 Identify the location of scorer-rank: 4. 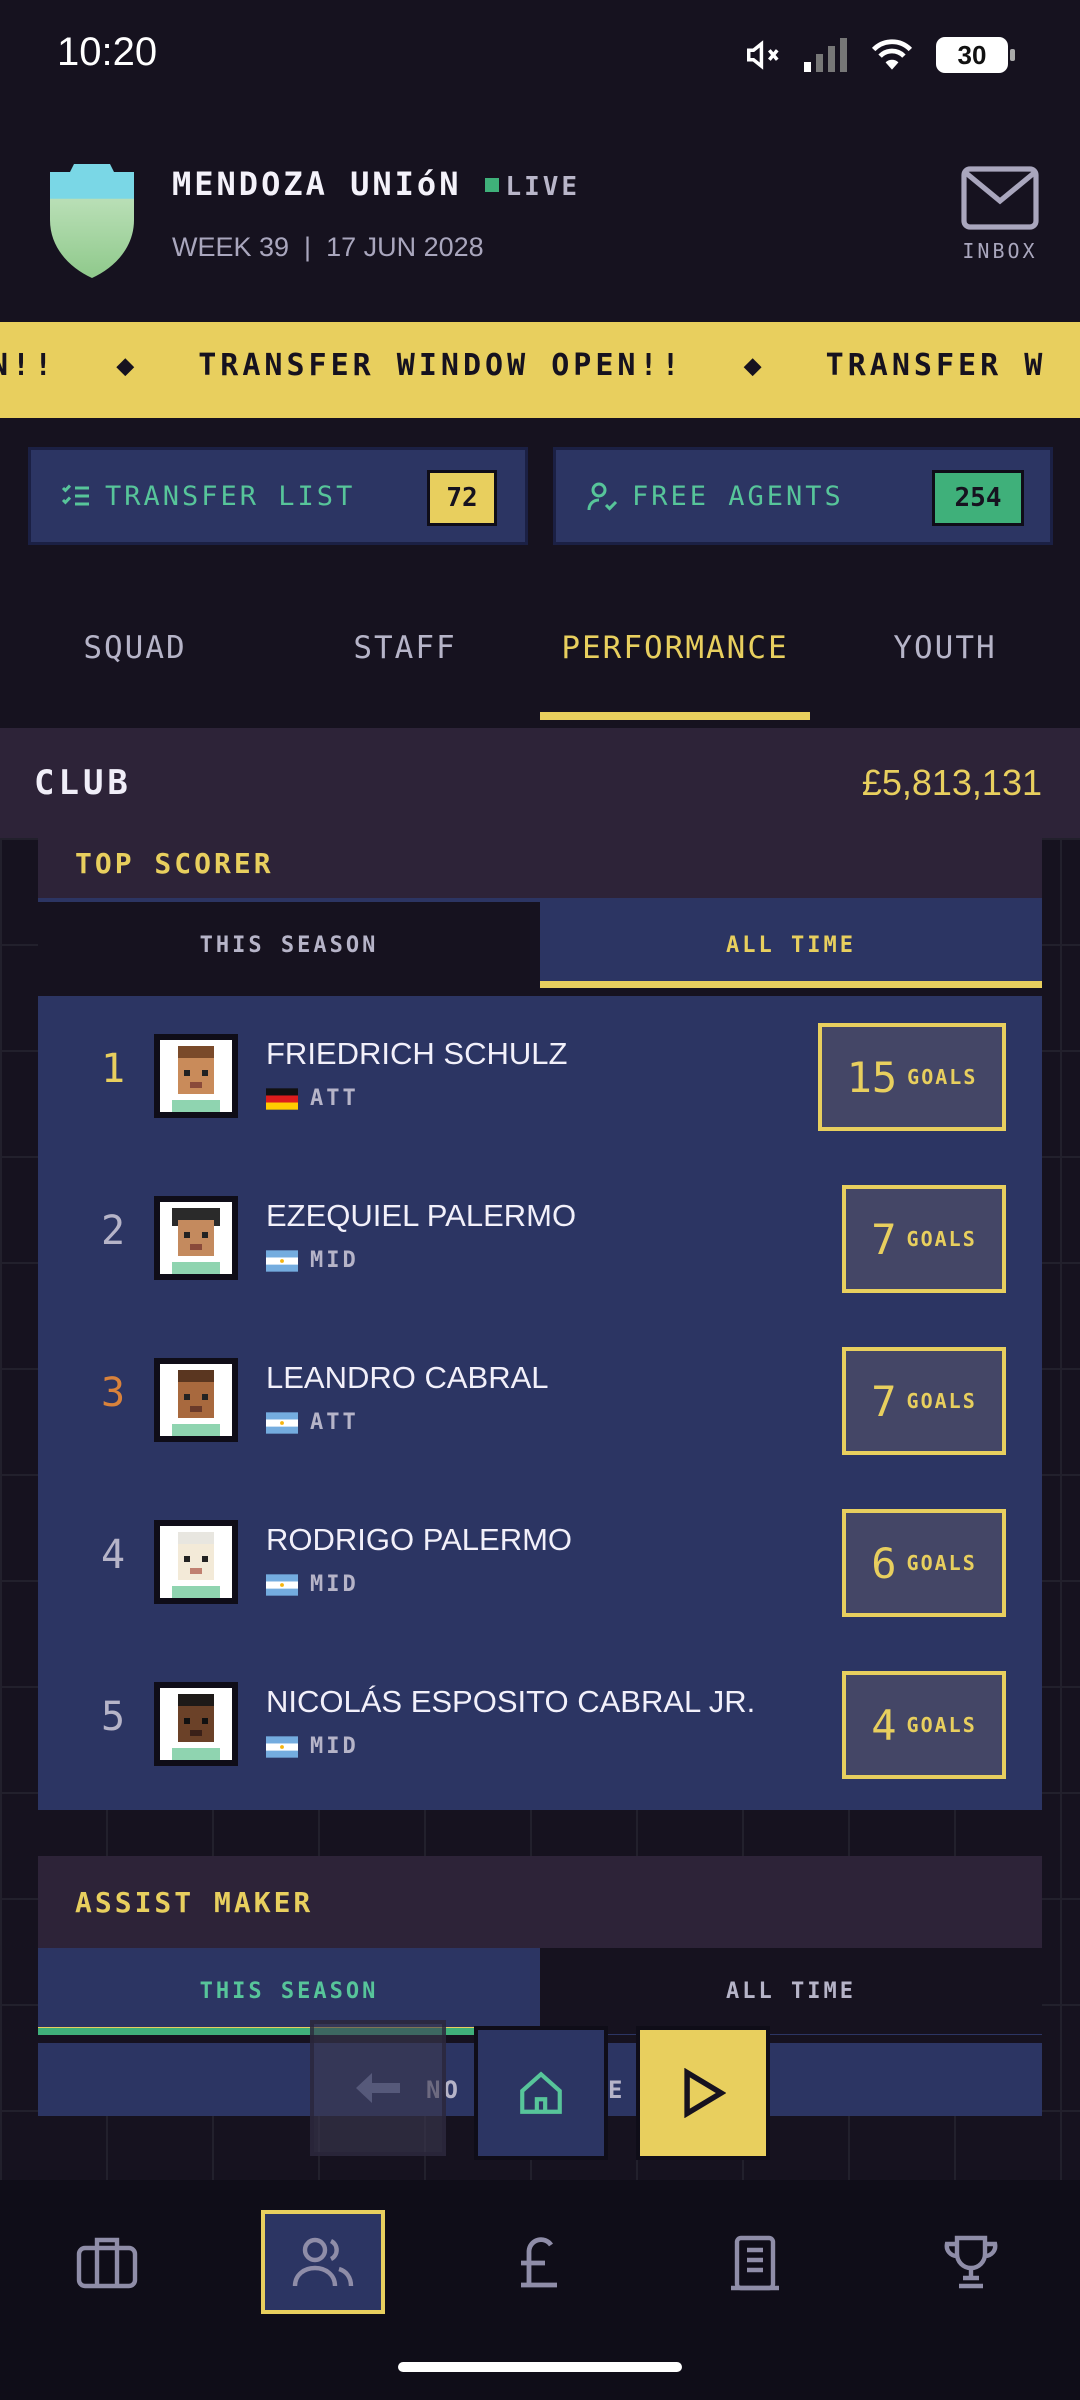
(113, 1555).